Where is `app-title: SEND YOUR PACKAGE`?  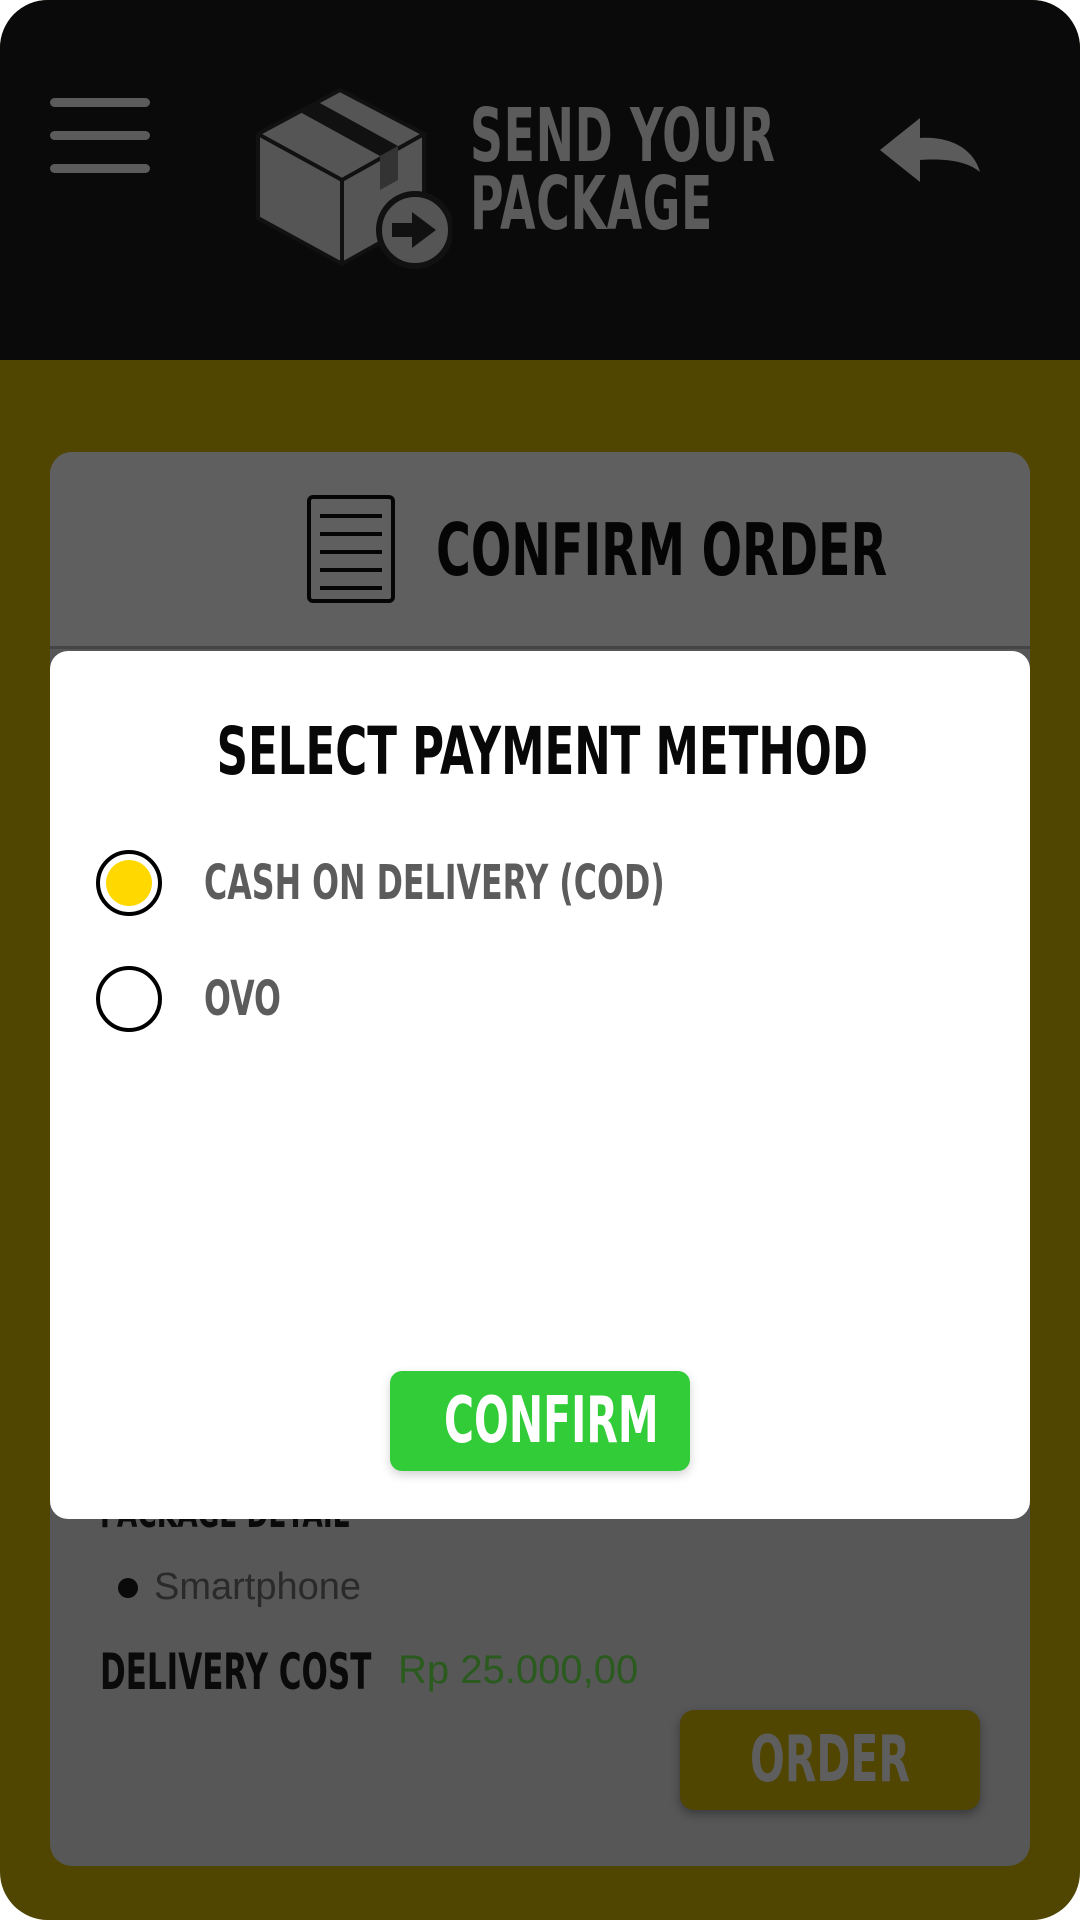 app-title: SEND YOUR PACKAGE is located at coordinates (623, 170).